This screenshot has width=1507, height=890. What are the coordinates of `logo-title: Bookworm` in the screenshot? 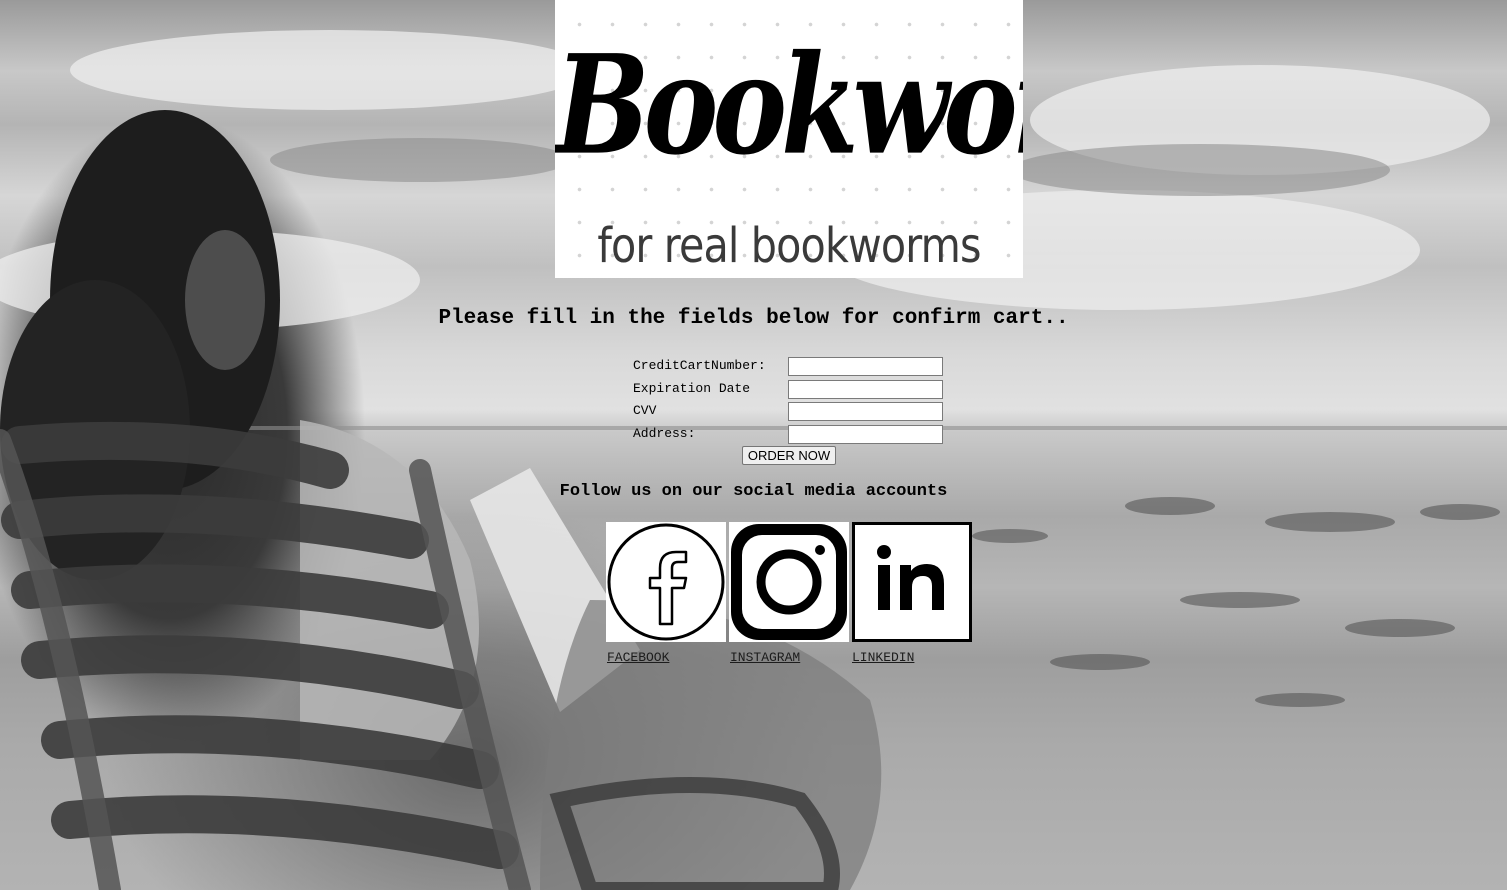 It's located at (789, 105).